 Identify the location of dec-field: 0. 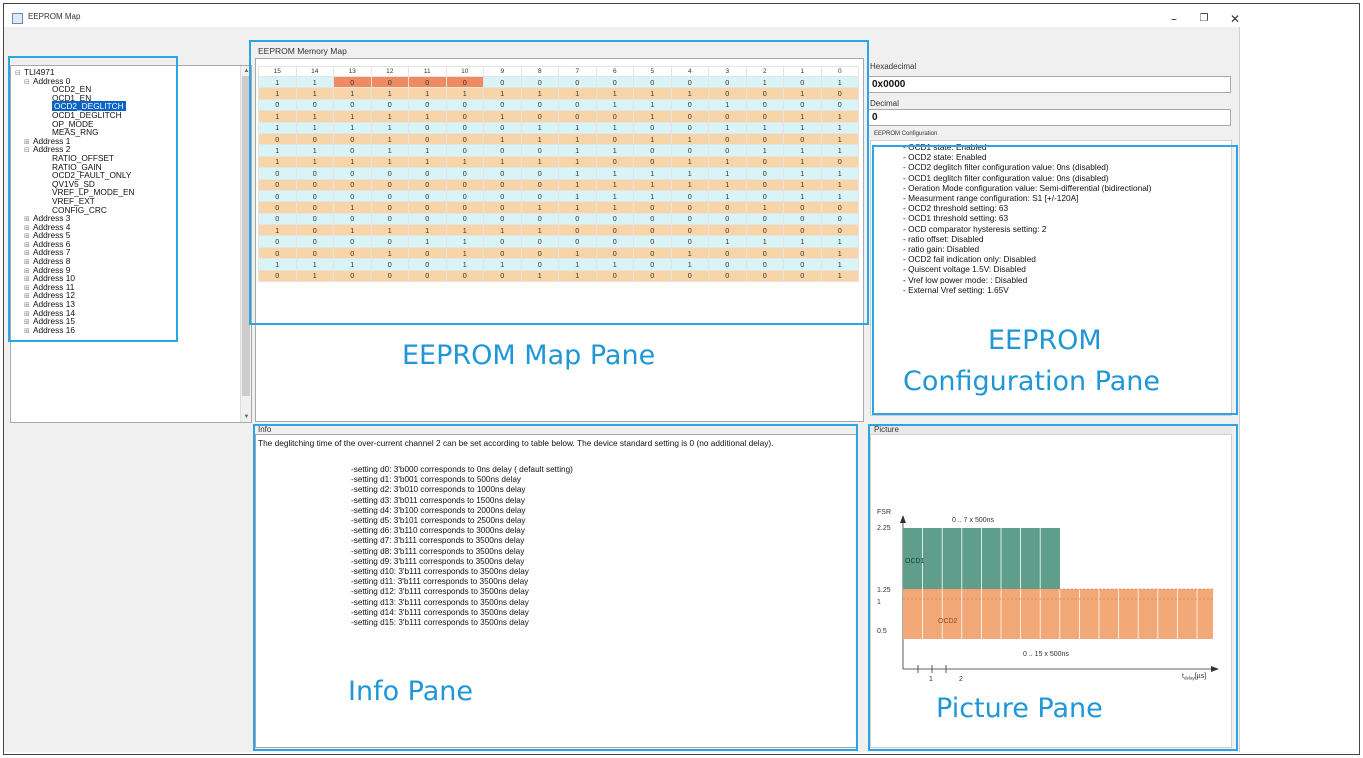
(1049, 117).